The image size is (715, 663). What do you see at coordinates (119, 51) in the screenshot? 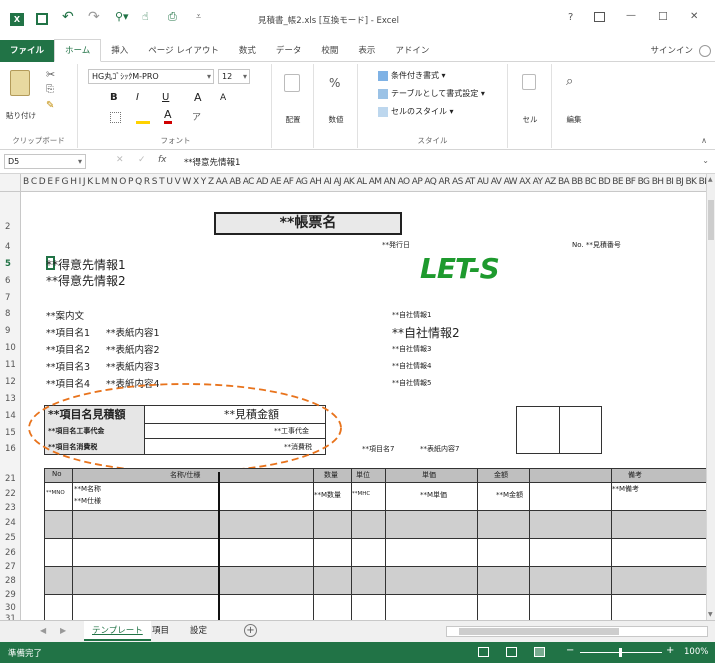
I see `tab-insert: 挿入` at bounding box center [119, 51].